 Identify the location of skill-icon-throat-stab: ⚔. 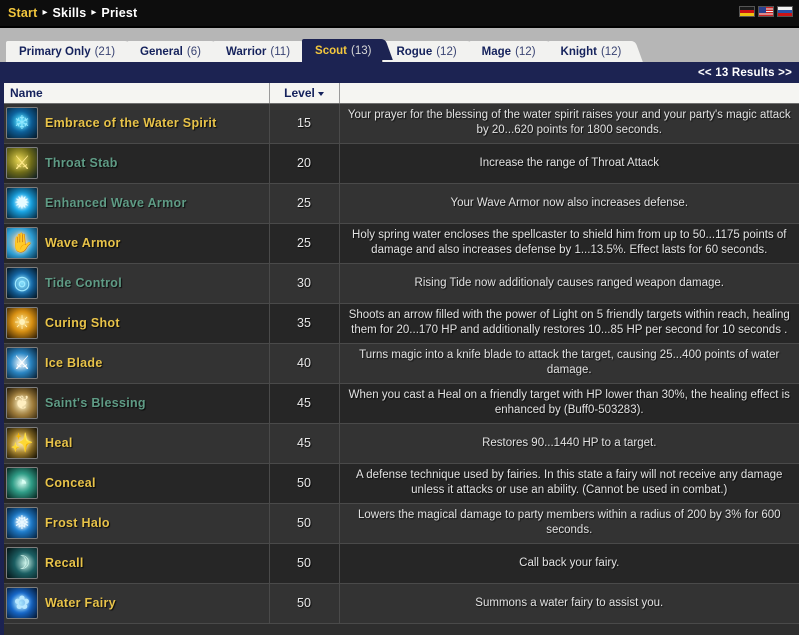
(22, 163).